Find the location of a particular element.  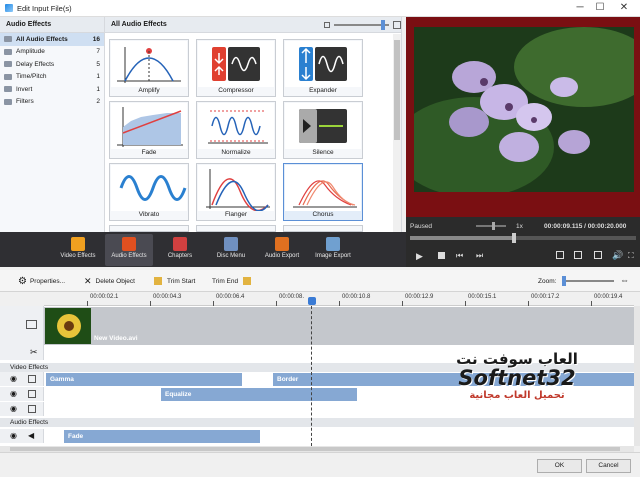

timeline-vscroll is located at coordinates (637, 376).